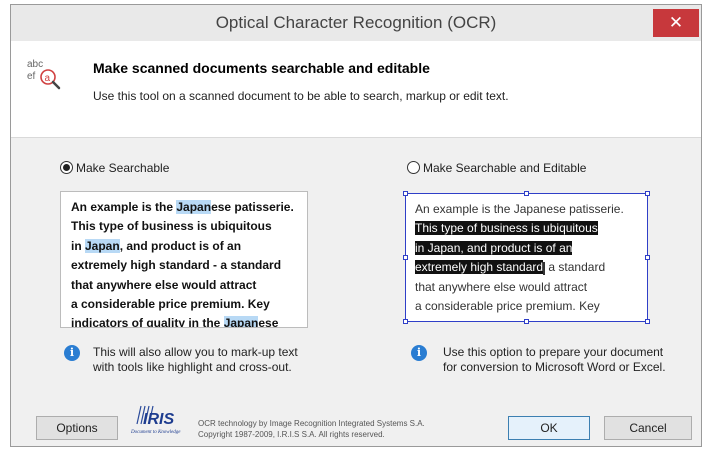 Image resolution: width=708 pixels, height=453 pixels. I want to click on preview-text-line: that anywhere else would attract, so click(163, 285).